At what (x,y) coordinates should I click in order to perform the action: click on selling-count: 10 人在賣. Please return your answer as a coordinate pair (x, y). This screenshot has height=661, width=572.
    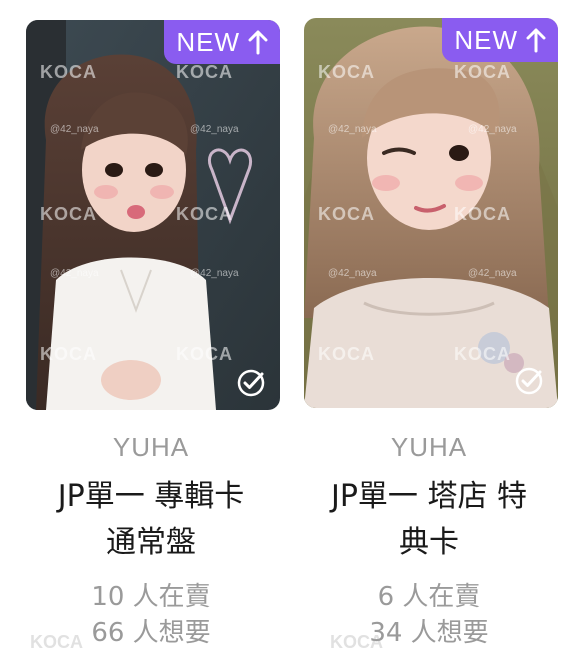
    Looking at the image, I should click on (151, 597).